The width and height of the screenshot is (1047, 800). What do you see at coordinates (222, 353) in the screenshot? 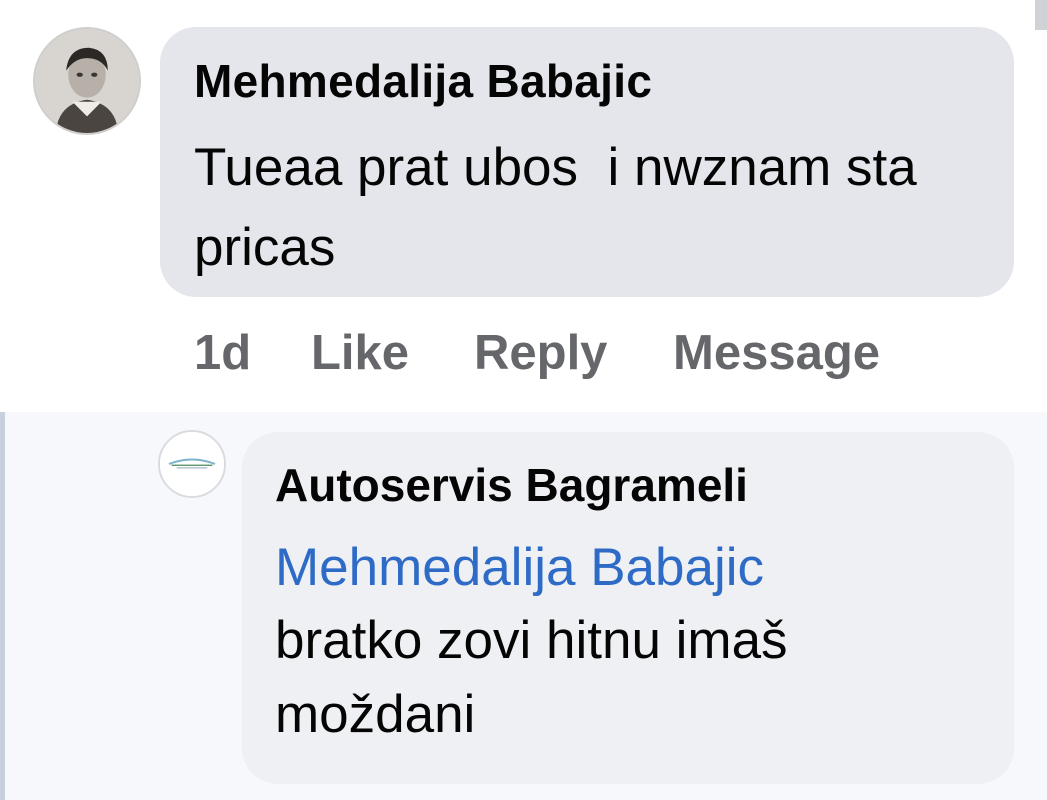
I see `comment-timestamp: 1d` at bounding box center [222, 353].